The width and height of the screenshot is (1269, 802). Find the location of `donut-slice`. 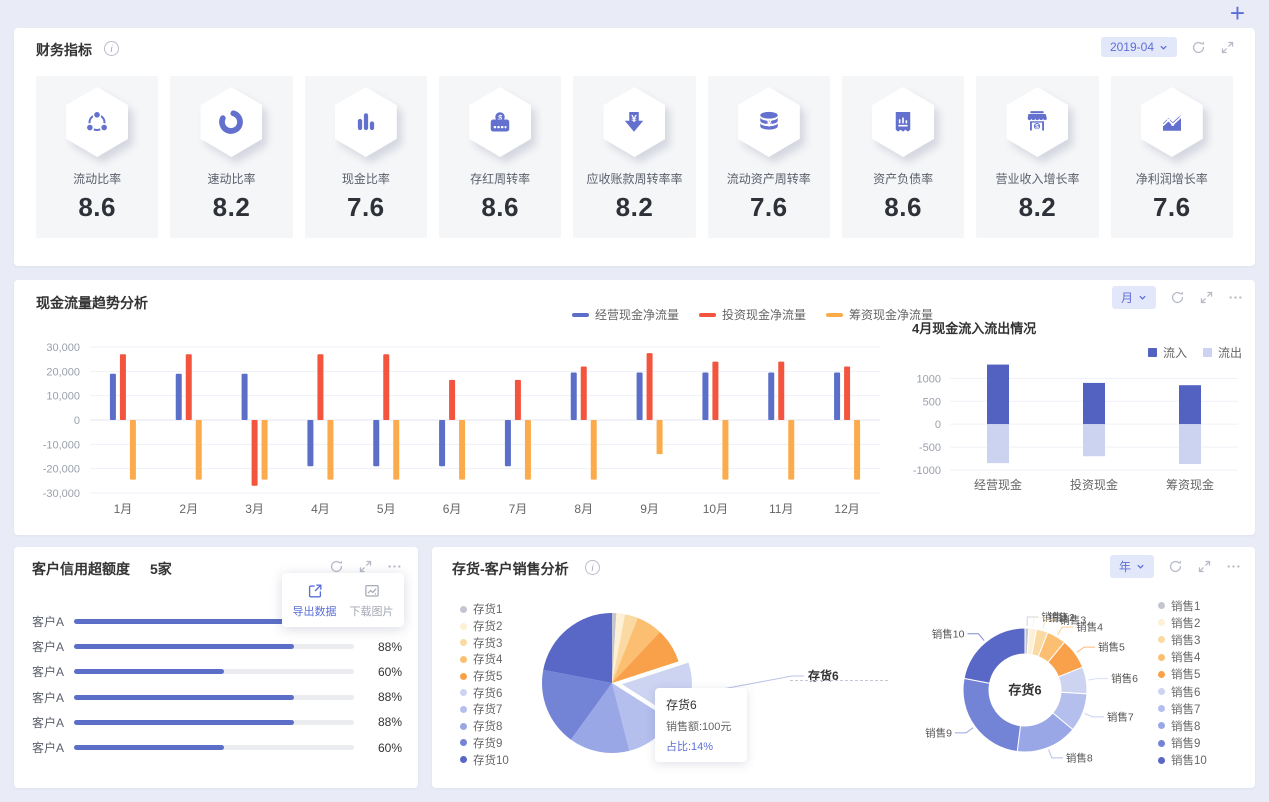

donut-slice is located at coordinates (994, 655).